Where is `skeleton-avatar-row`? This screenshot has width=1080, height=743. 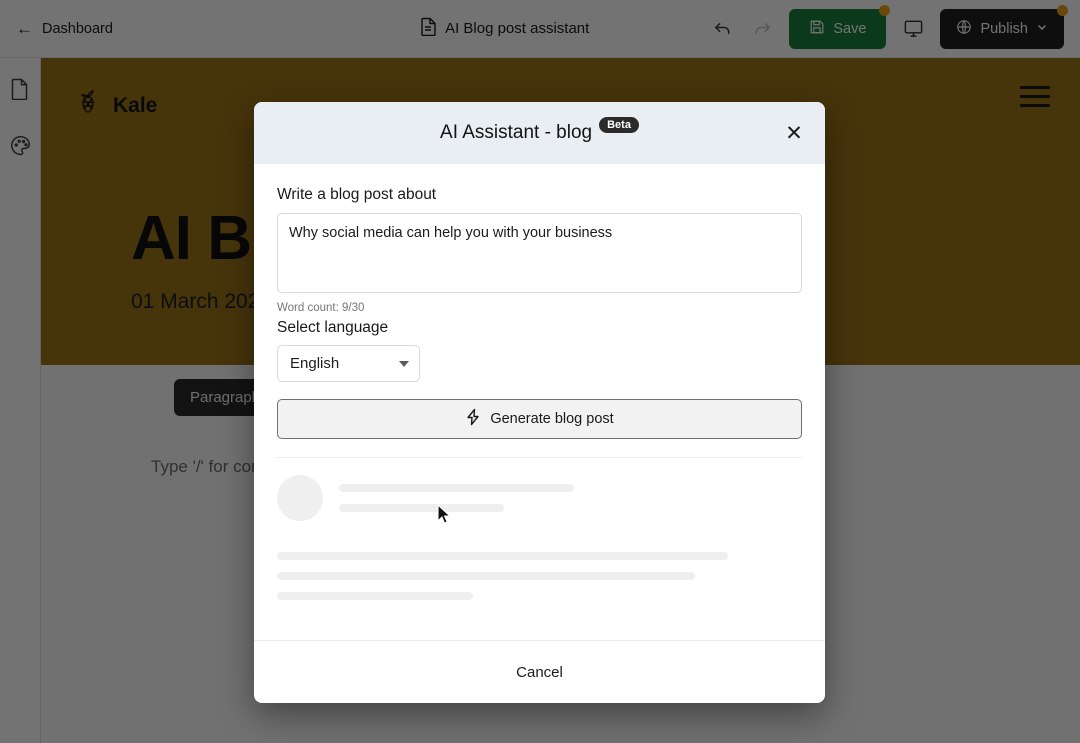 skeleton-avatar-row is located at coordinates (539, 498).